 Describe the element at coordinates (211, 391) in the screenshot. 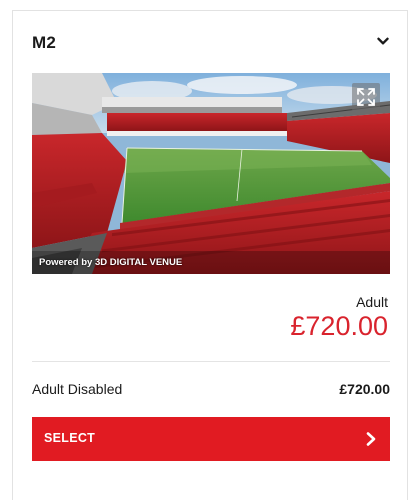

I see `alt-ticket-row: Adult Disabled £720.00` at that location.